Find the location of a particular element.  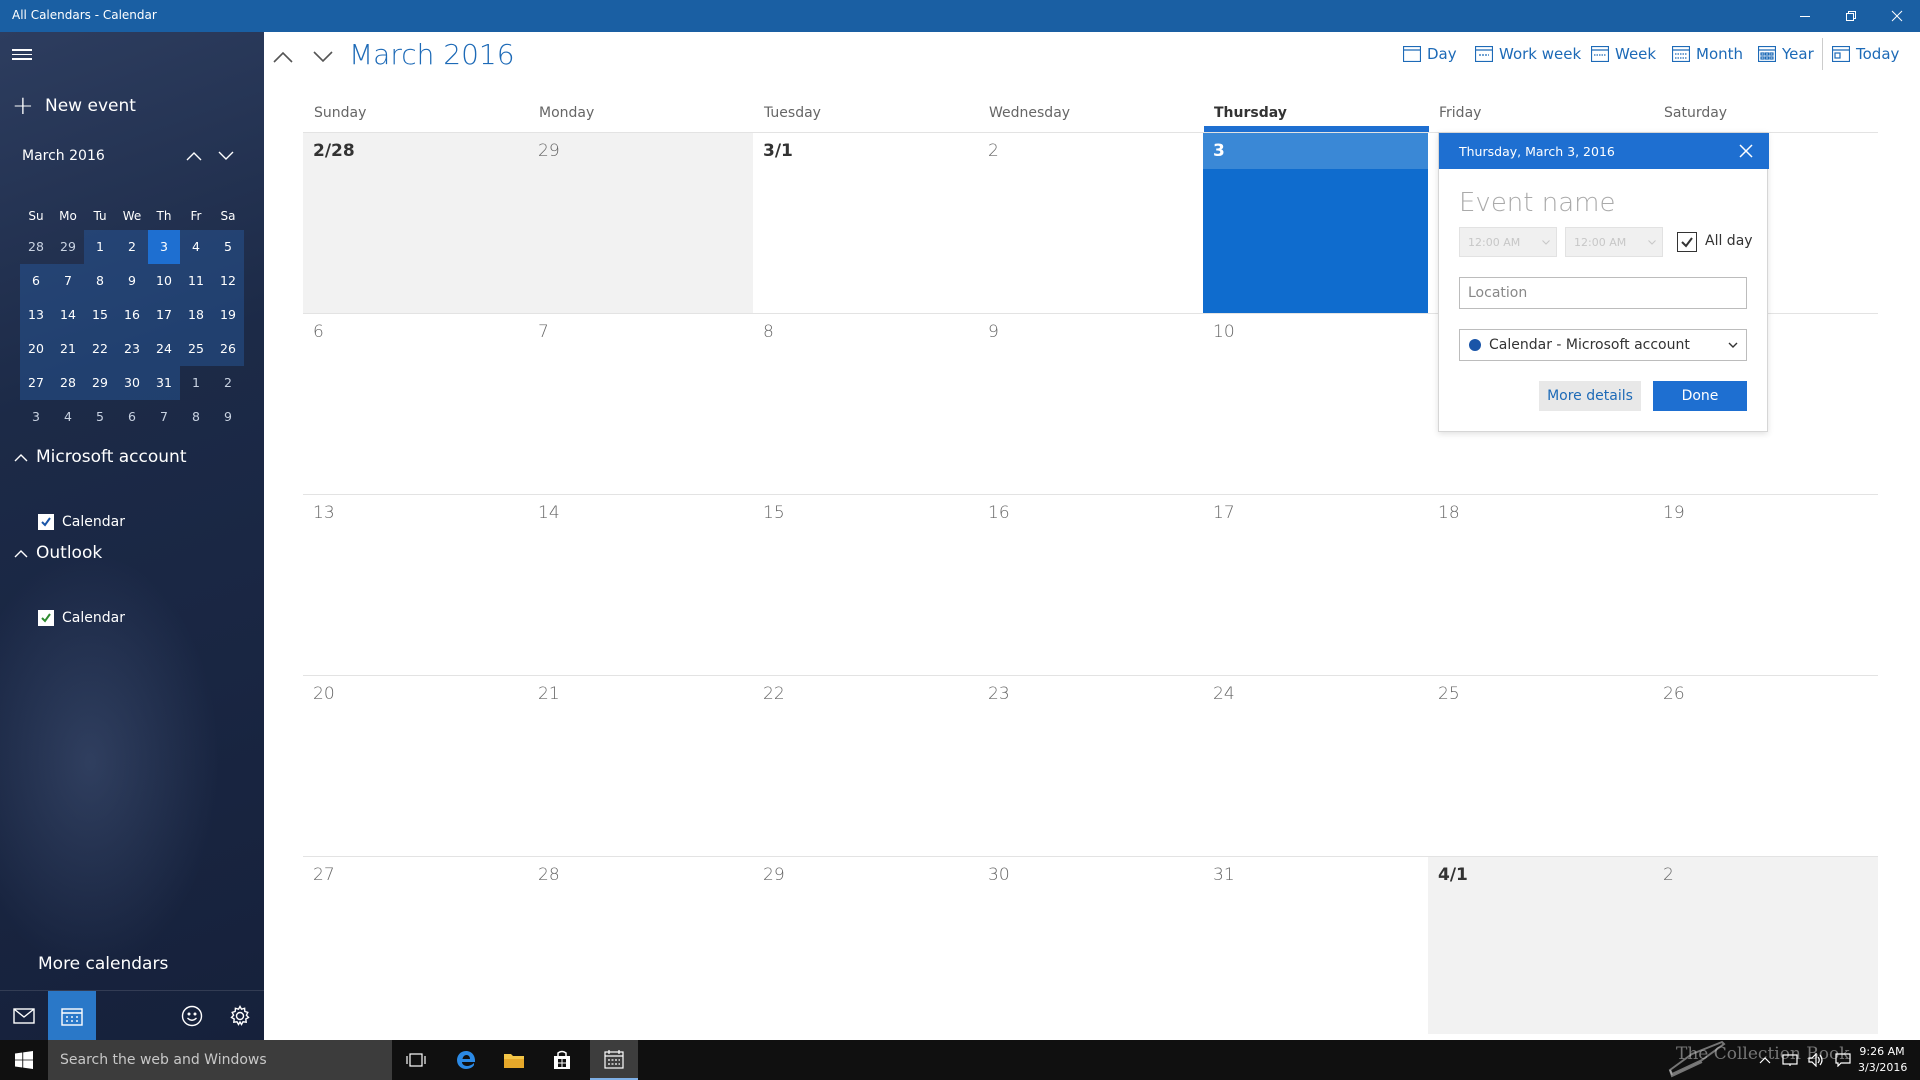

mini-calendar-day: 16 is located at coordinates (132, 315).